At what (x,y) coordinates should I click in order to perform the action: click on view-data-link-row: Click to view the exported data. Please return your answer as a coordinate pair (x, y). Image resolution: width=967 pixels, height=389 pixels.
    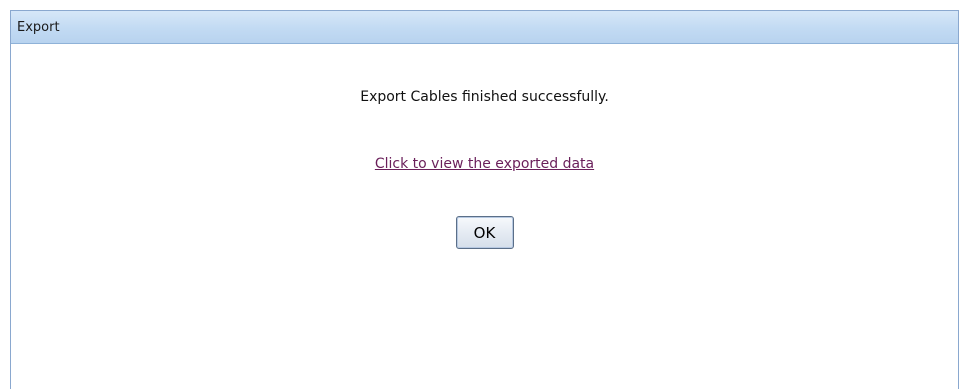
    Looking at the image, I should click on (484, 162).